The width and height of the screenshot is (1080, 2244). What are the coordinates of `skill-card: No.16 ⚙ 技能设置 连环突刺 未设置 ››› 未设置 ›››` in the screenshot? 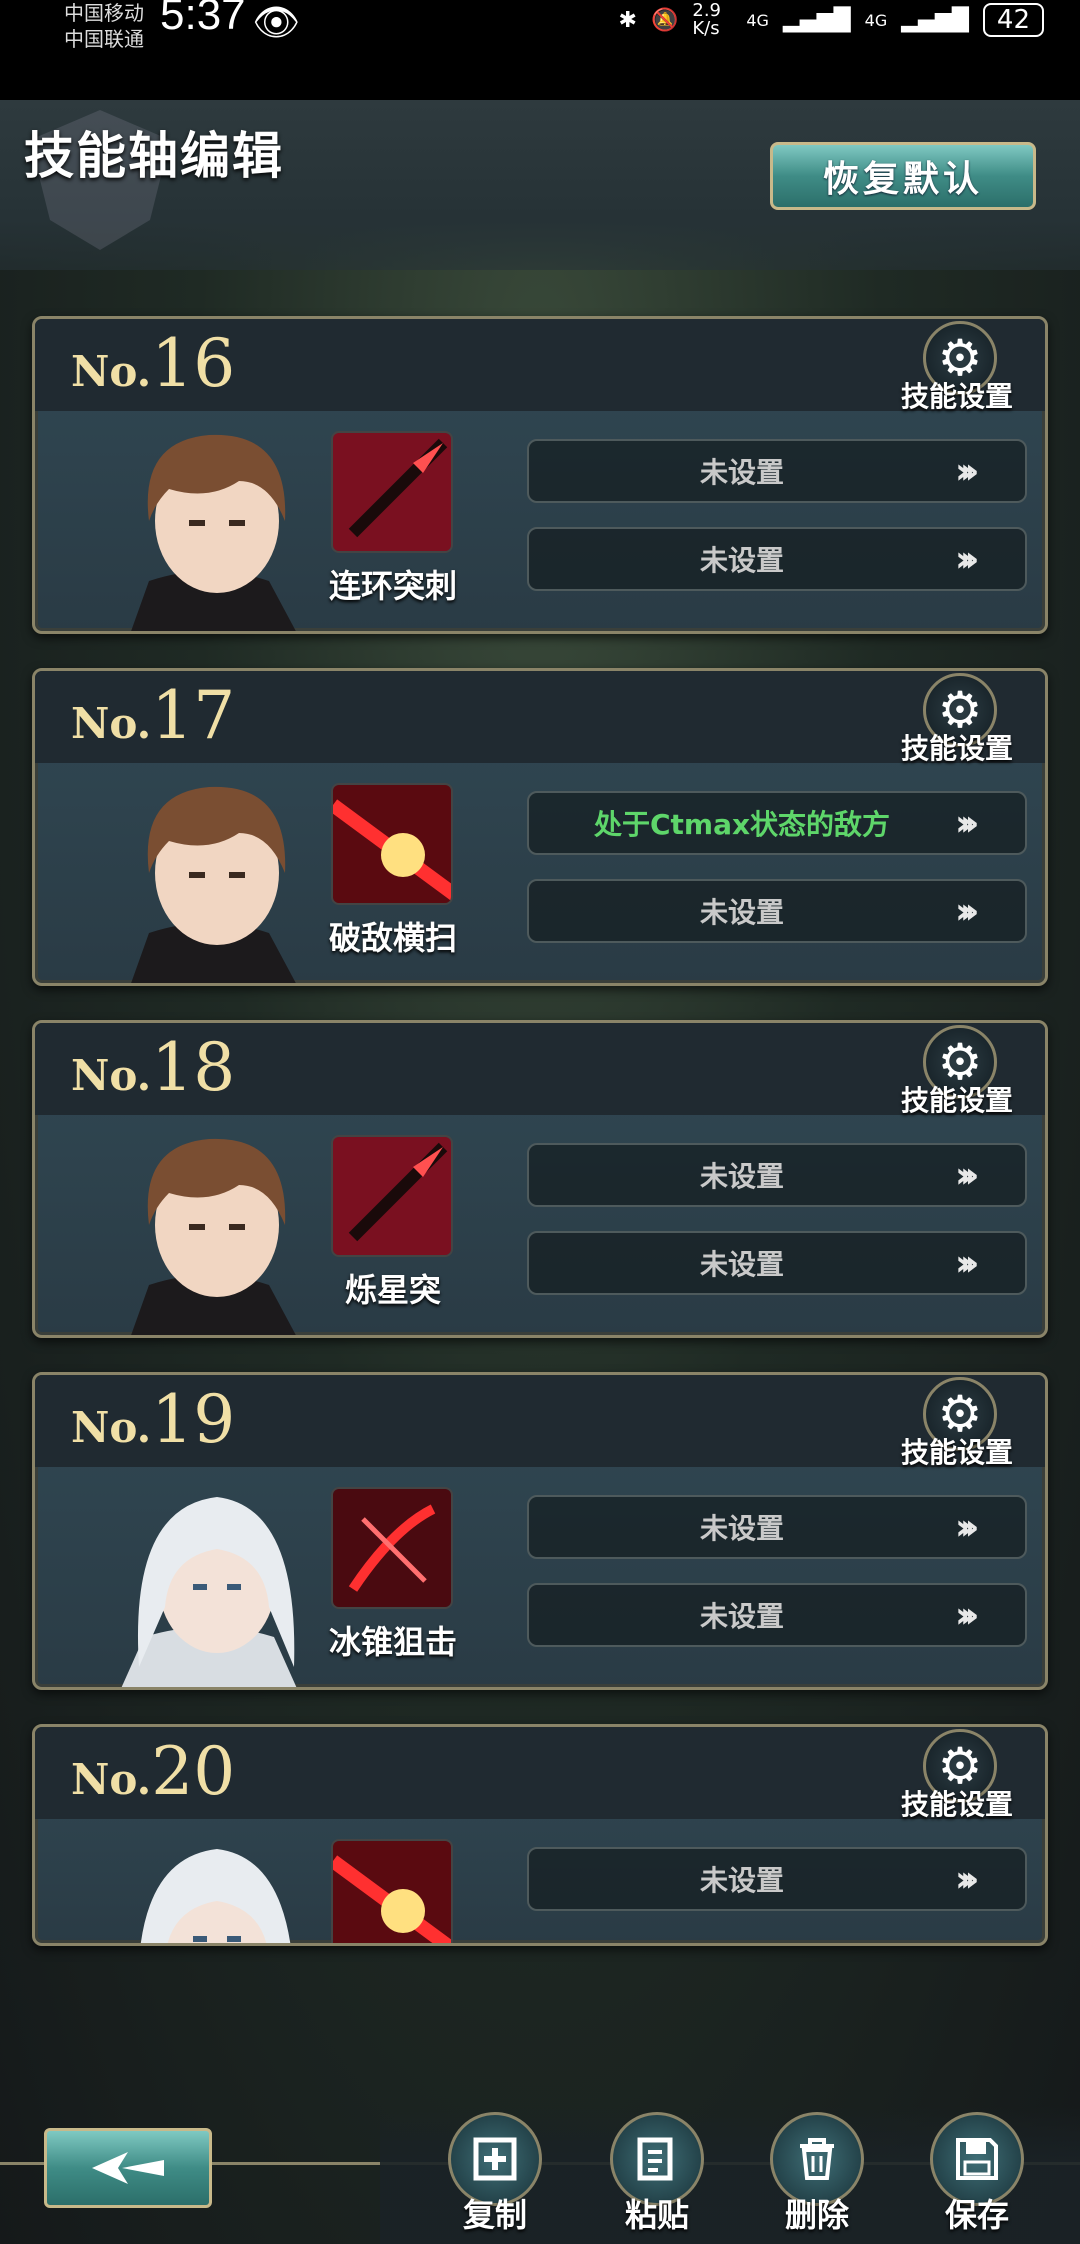 It's located at (540, 475).